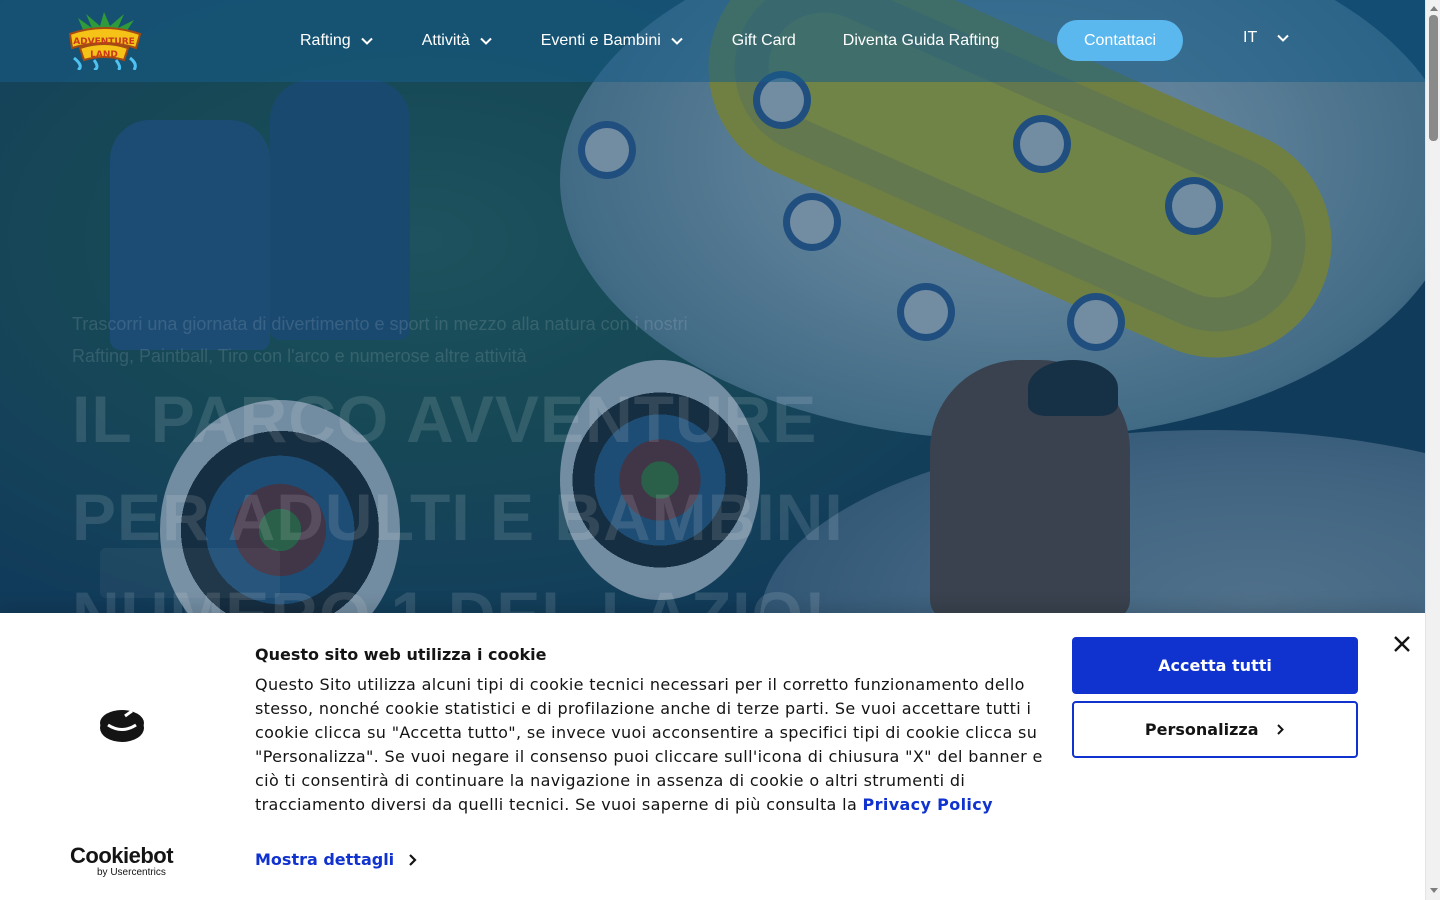 The height and width of the screenshot is (900, 1440). I want to click on nav-item-rafting: Rafting, so click(337, 41).